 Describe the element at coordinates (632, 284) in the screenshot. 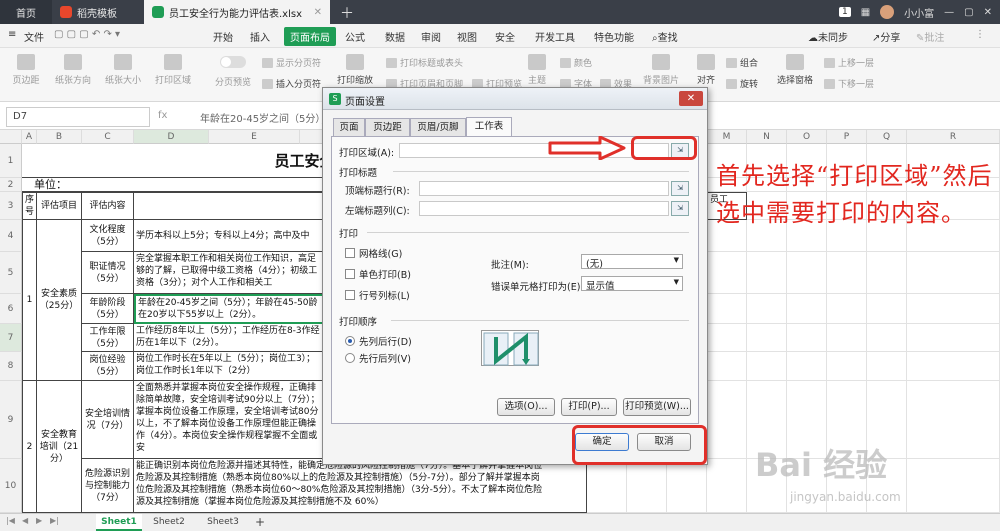

I see `errors-select: 显示值 ▼` at that location.